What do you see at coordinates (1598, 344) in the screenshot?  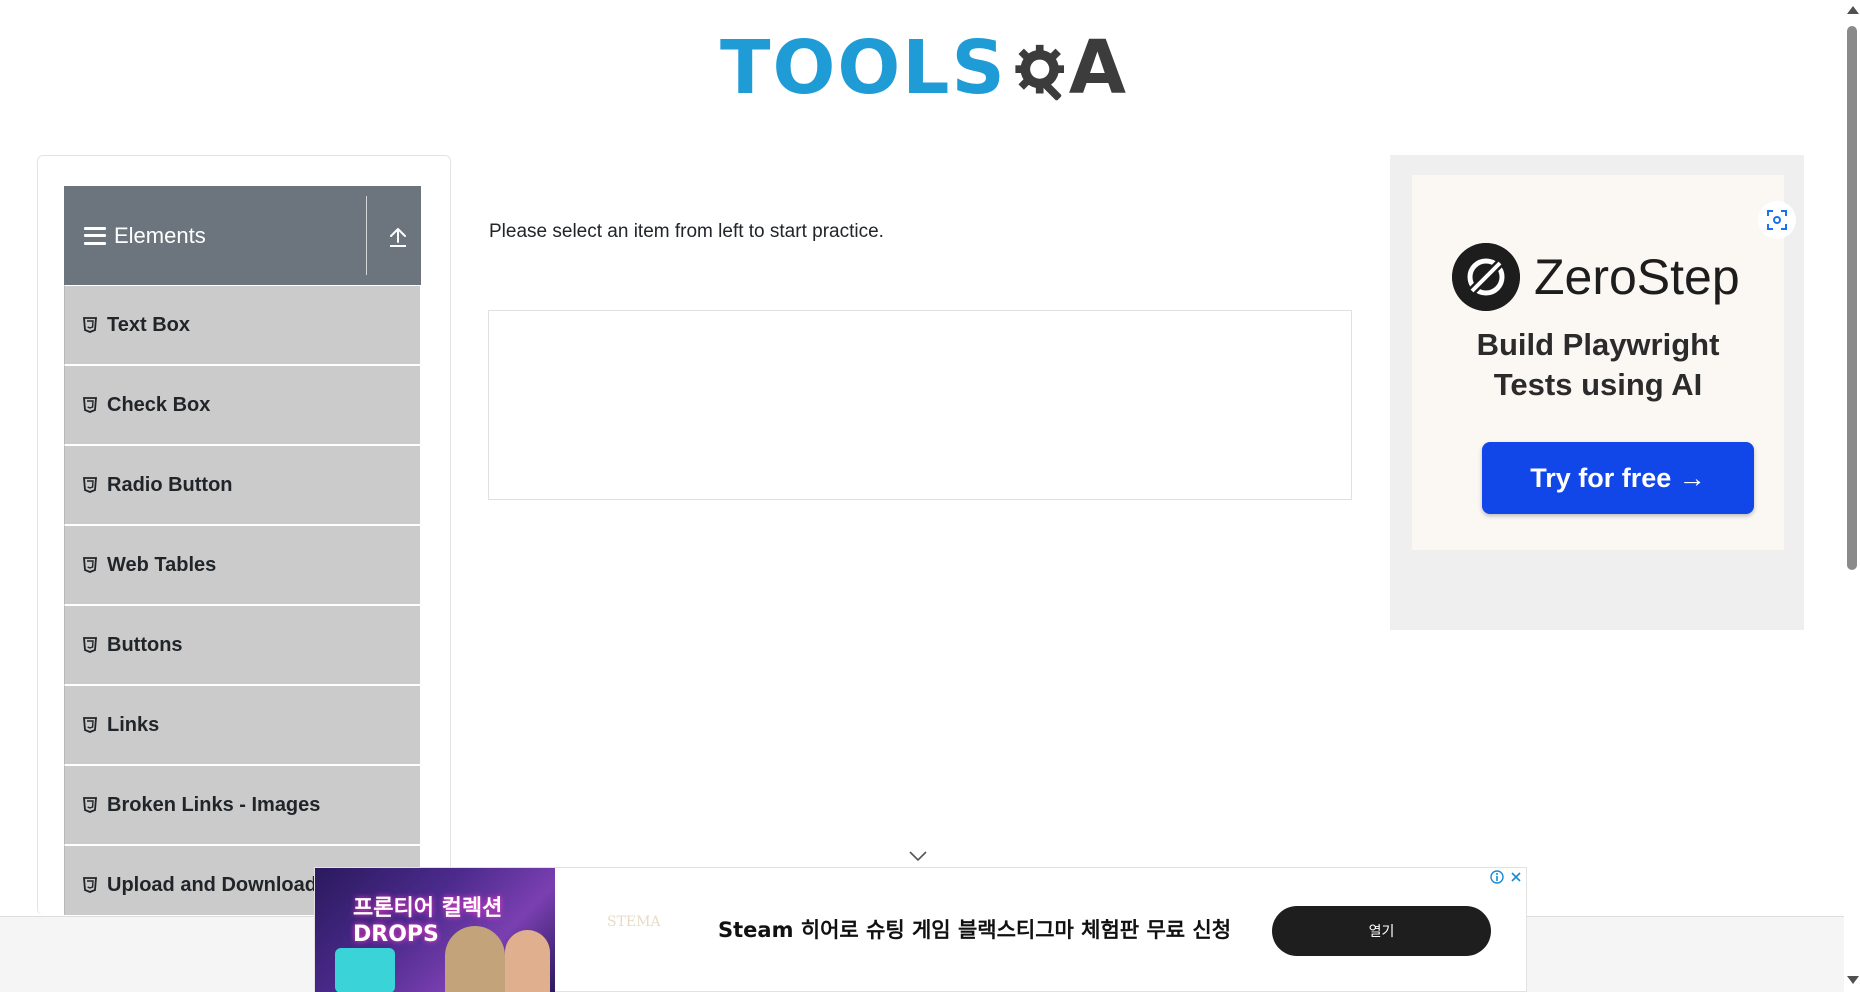 I see `ad-headline-line1: Build Playwright` at bounding box center [1598, 344].